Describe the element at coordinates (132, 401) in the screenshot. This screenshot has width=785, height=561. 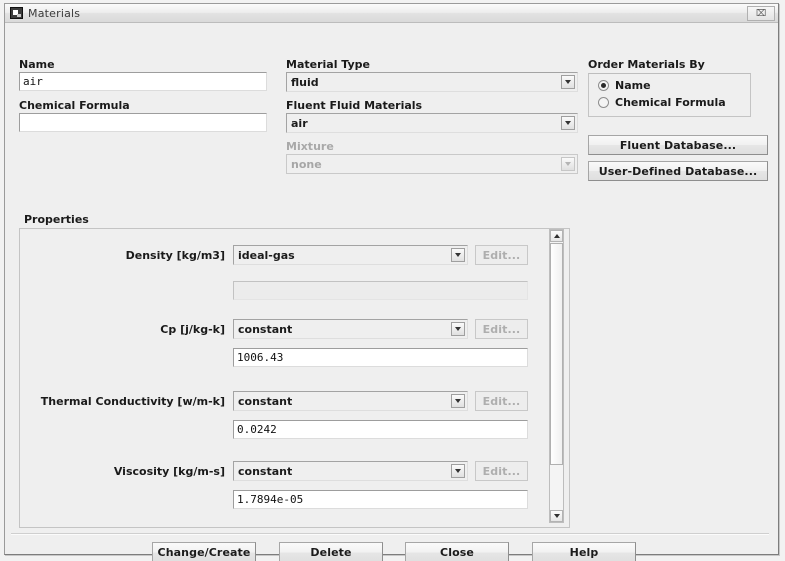
I see `property-label-thermal-conductivity: Thermal Conductivity [w/m-k]` at that location.